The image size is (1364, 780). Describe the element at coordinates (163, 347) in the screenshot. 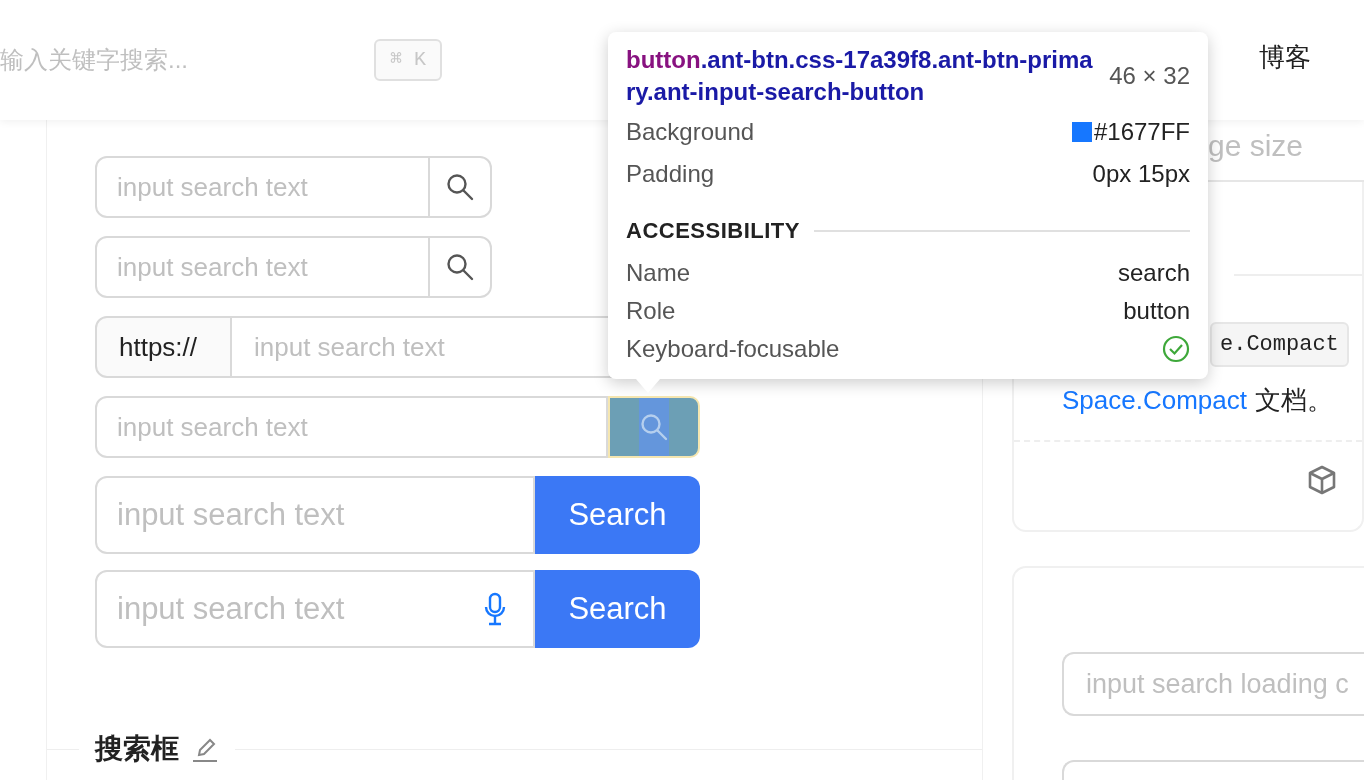

I see `url-prefix-addon: https://` at that location.